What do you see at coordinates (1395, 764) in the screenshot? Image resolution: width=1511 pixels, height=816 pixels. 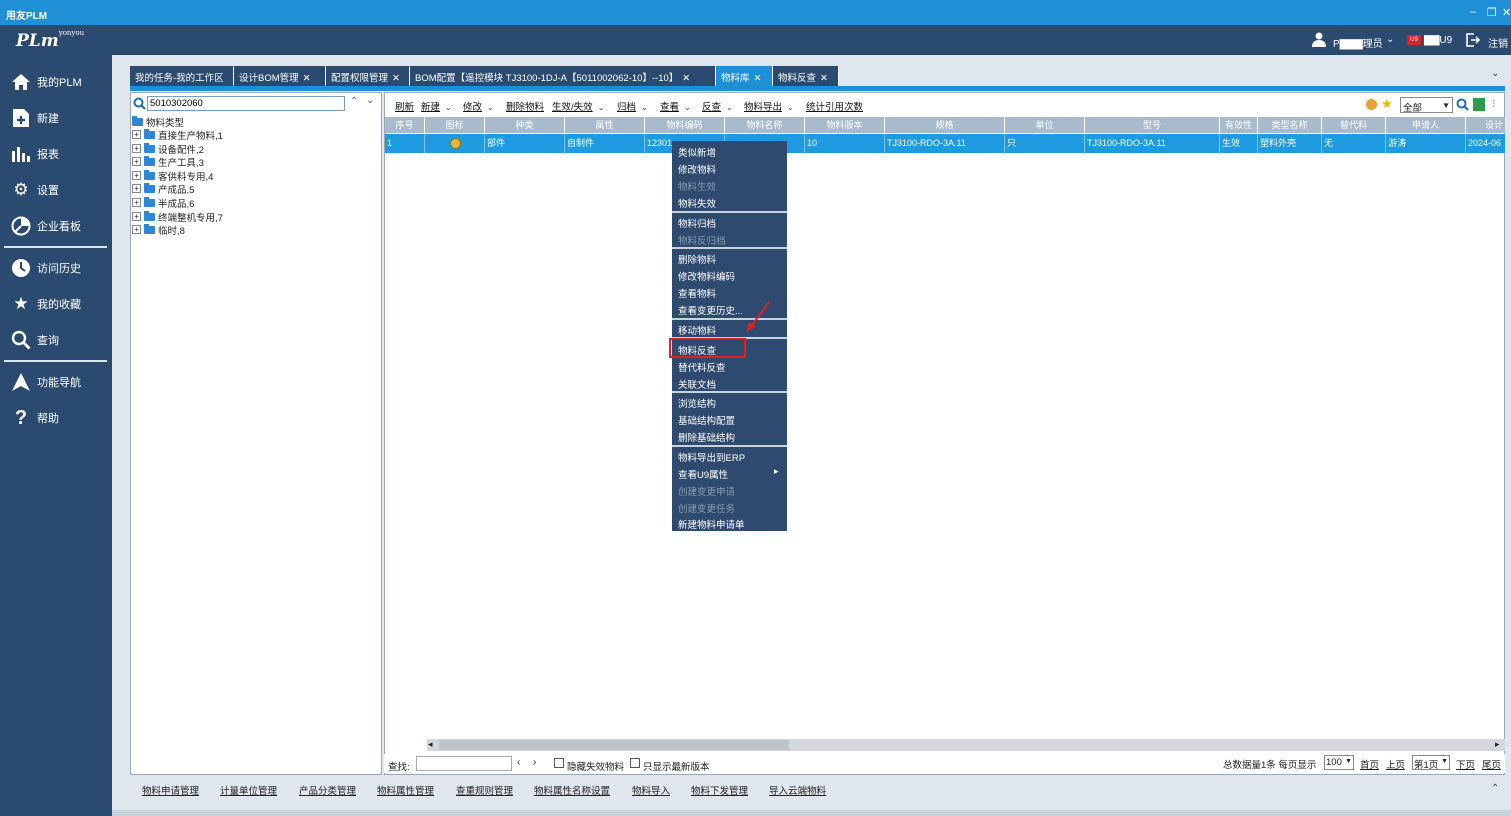 I see `prev-page-link: 上页` at bounding box center [1395, 764].